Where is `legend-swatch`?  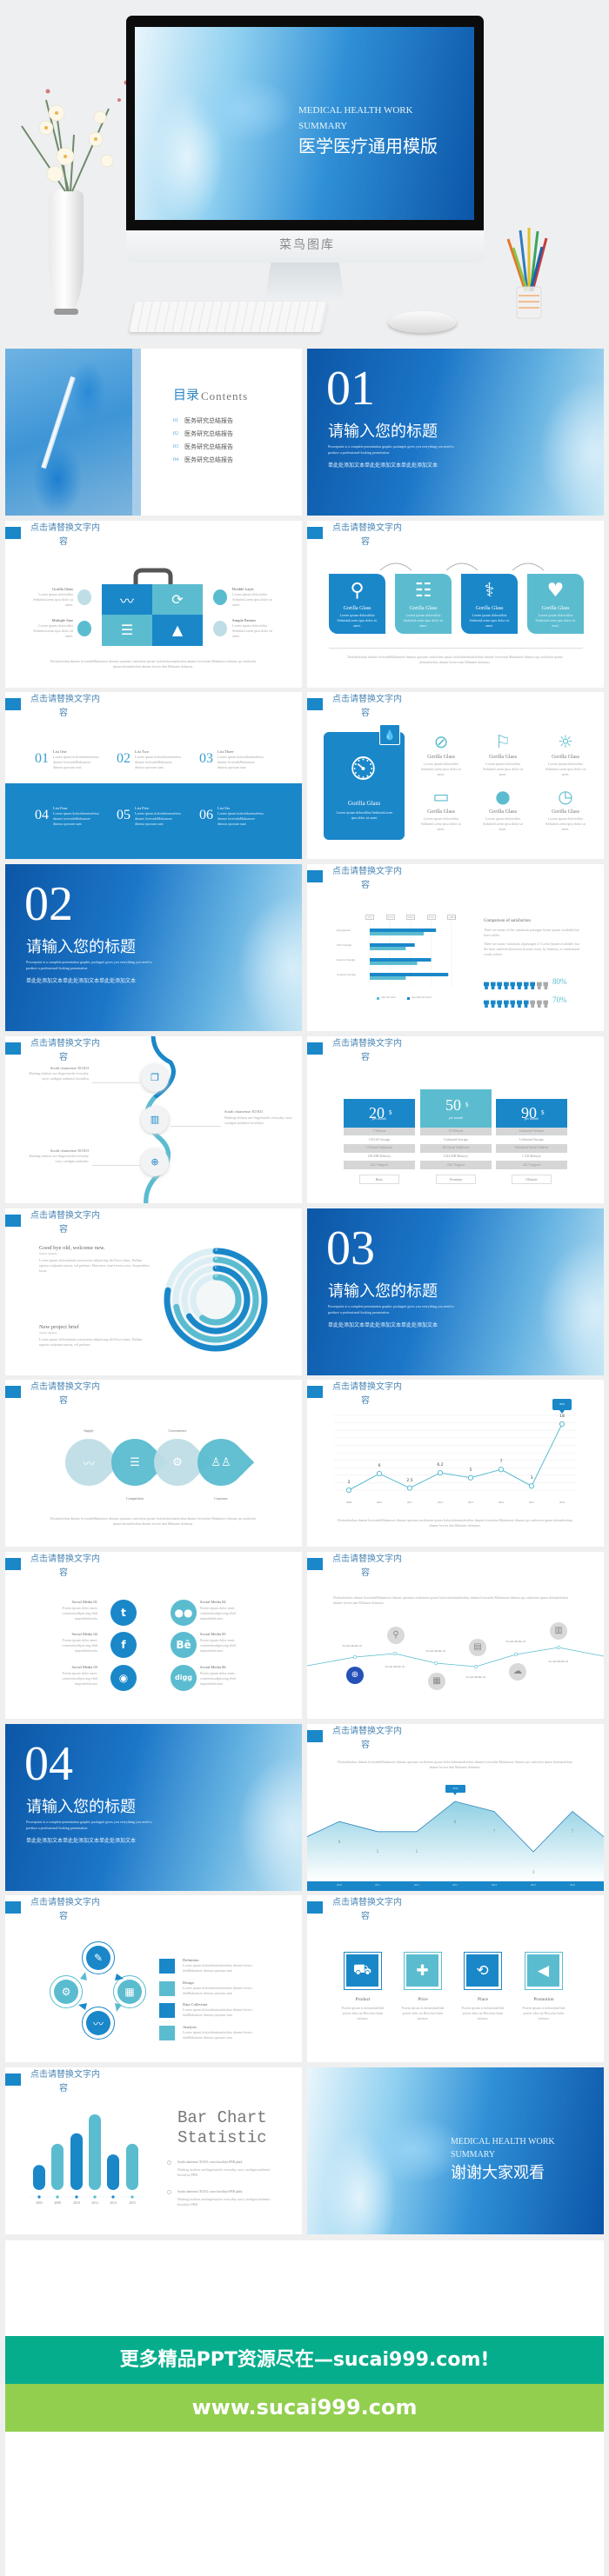
legend-swatch is located at coordinates (378, 999).